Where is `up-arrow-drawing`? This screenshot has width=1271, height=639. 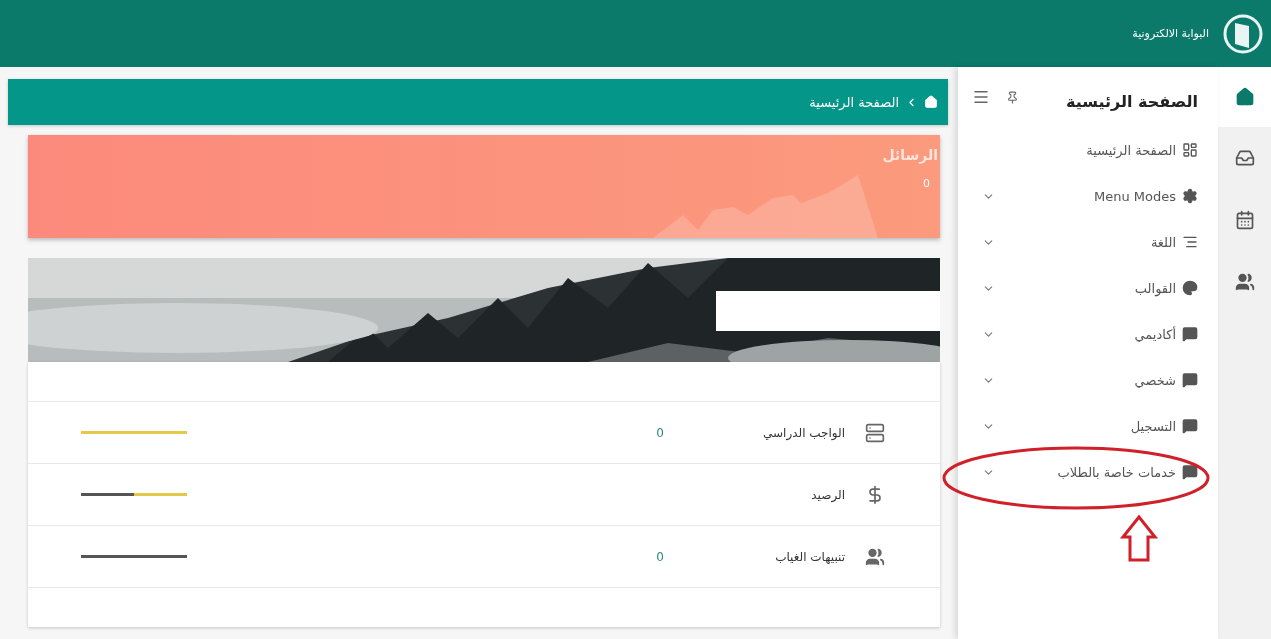 up-arrow-drawing is located at coordinates (1139, 538).